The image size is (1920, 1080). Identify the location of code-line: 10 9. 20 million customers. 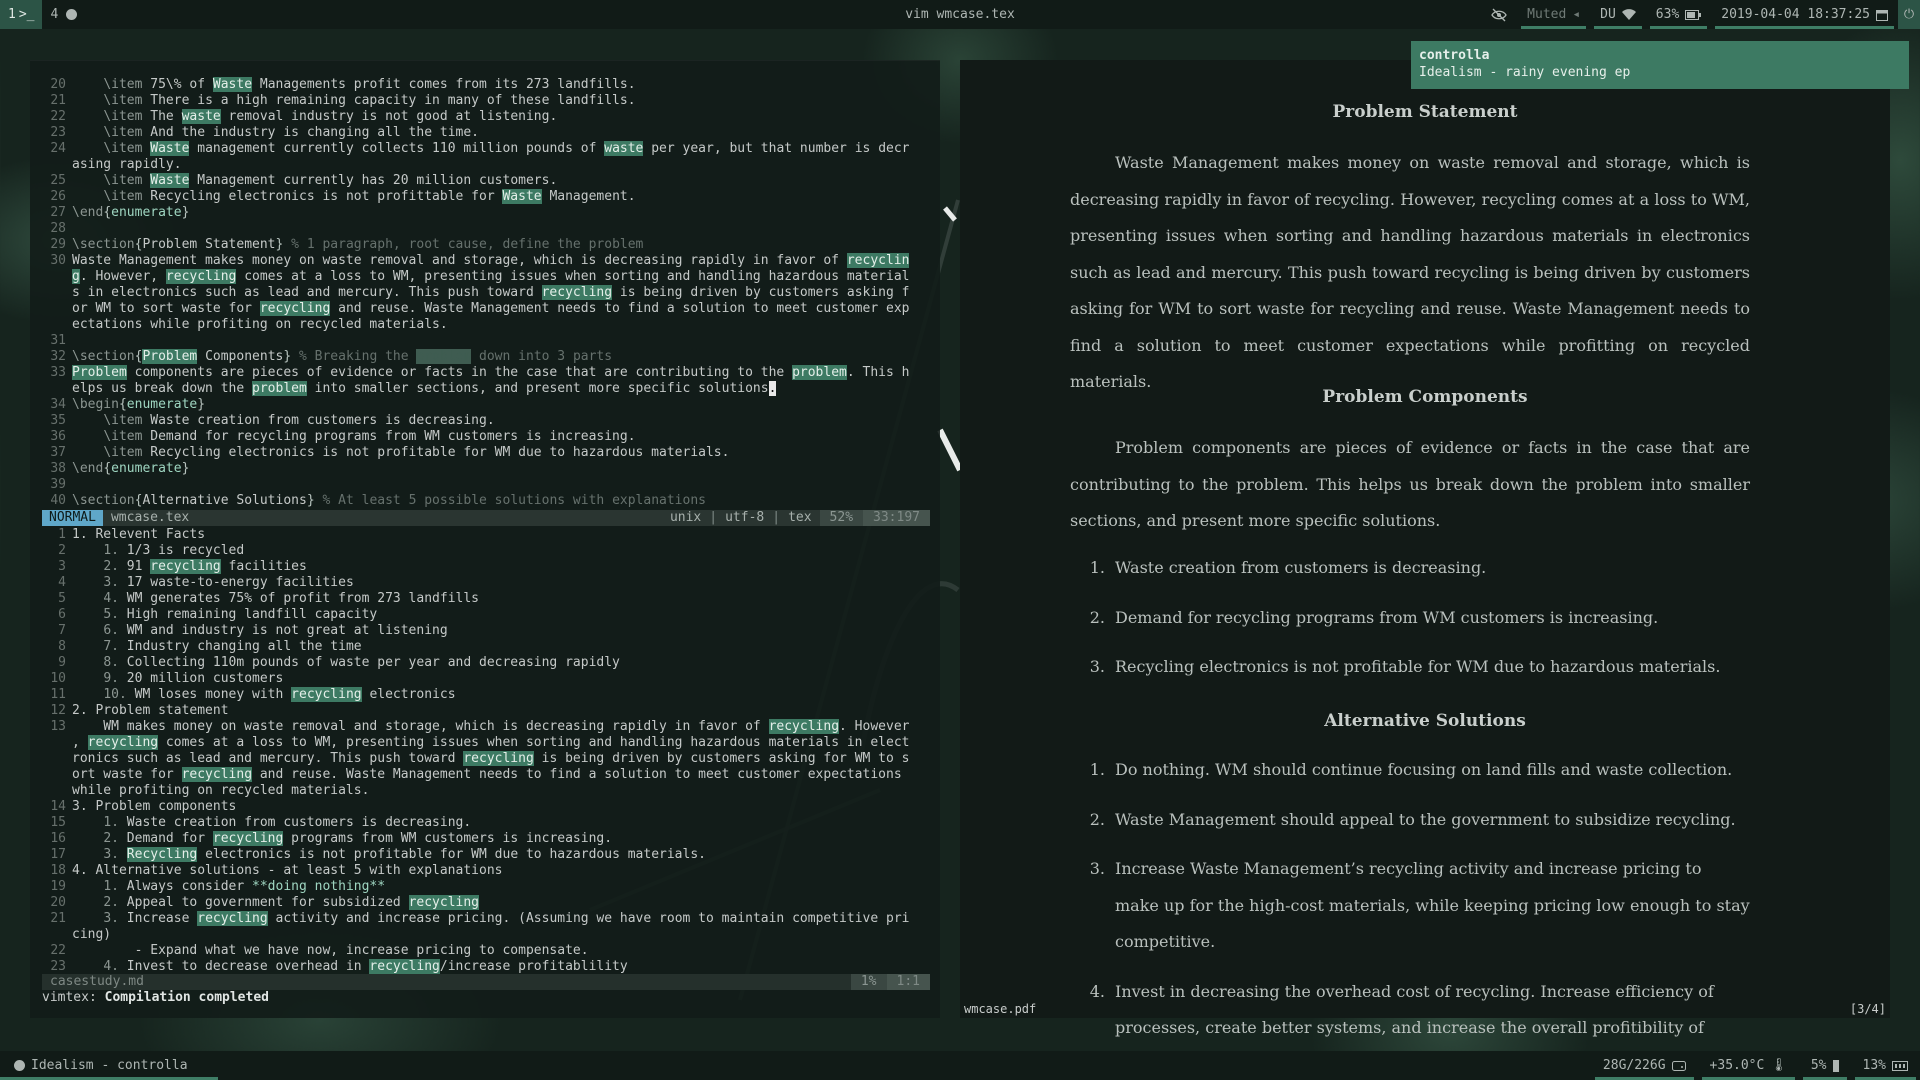
(486, 679).